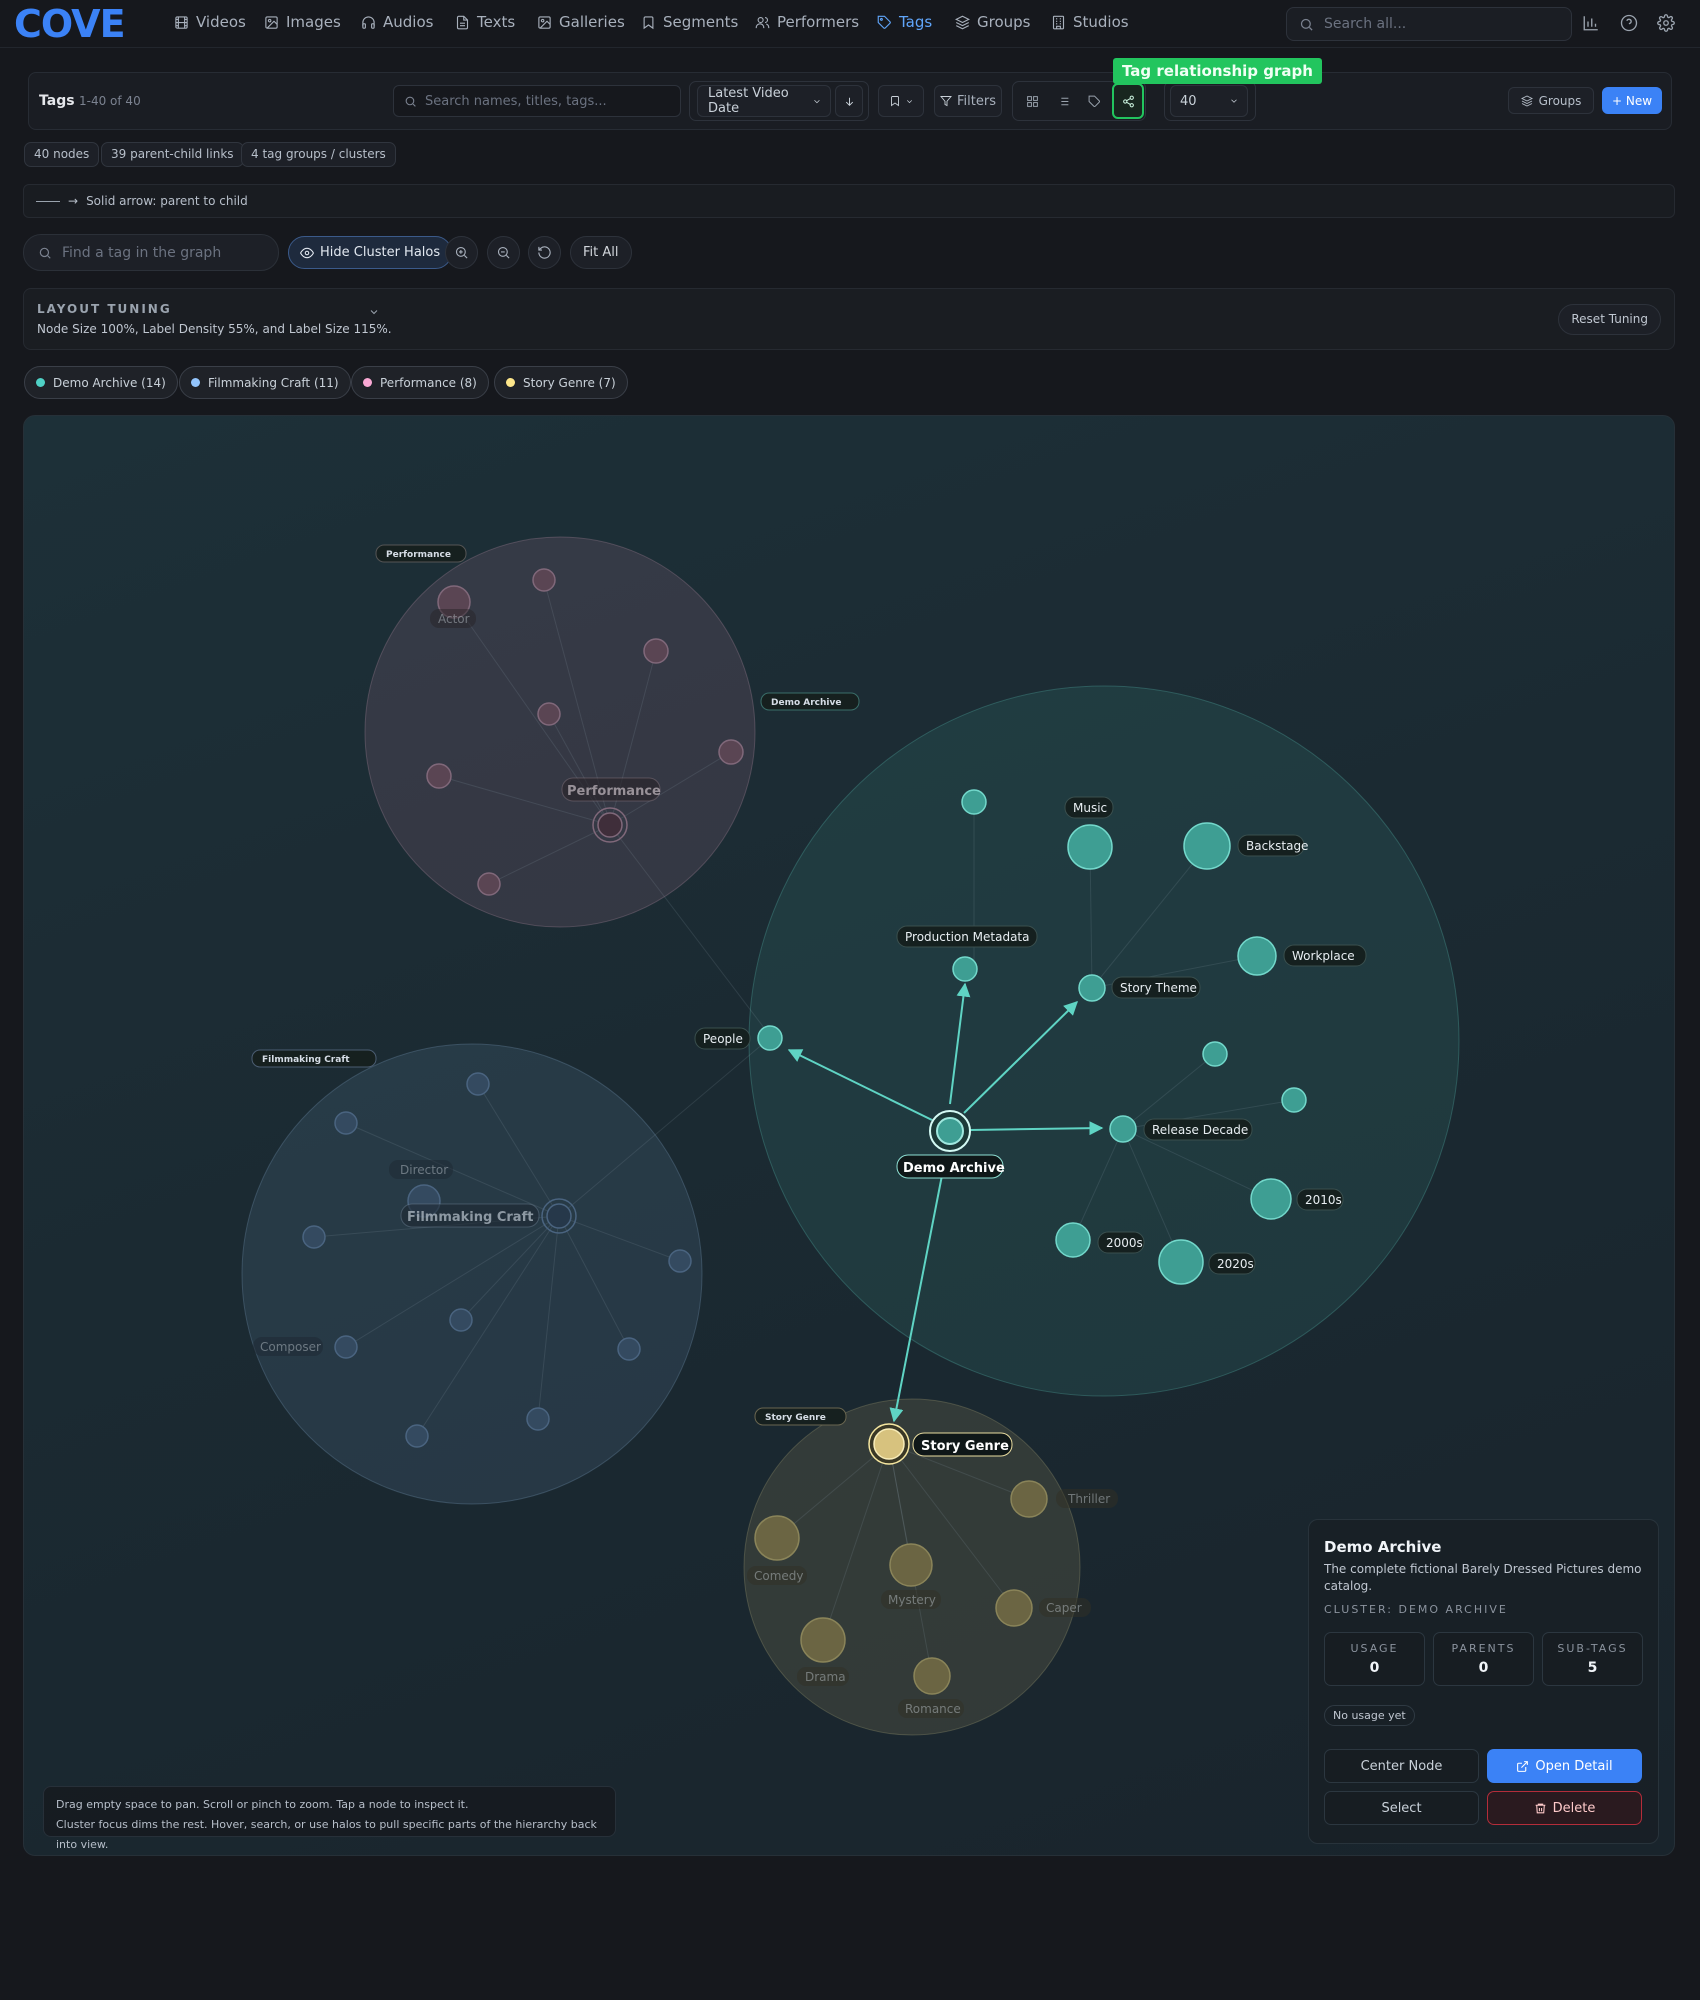 This screenshot has height=2000, width=1700. What do you see at coordinates (1032, 101) in the screenshot?
I see `grid-view-button` at bounding box center [1032, 101].